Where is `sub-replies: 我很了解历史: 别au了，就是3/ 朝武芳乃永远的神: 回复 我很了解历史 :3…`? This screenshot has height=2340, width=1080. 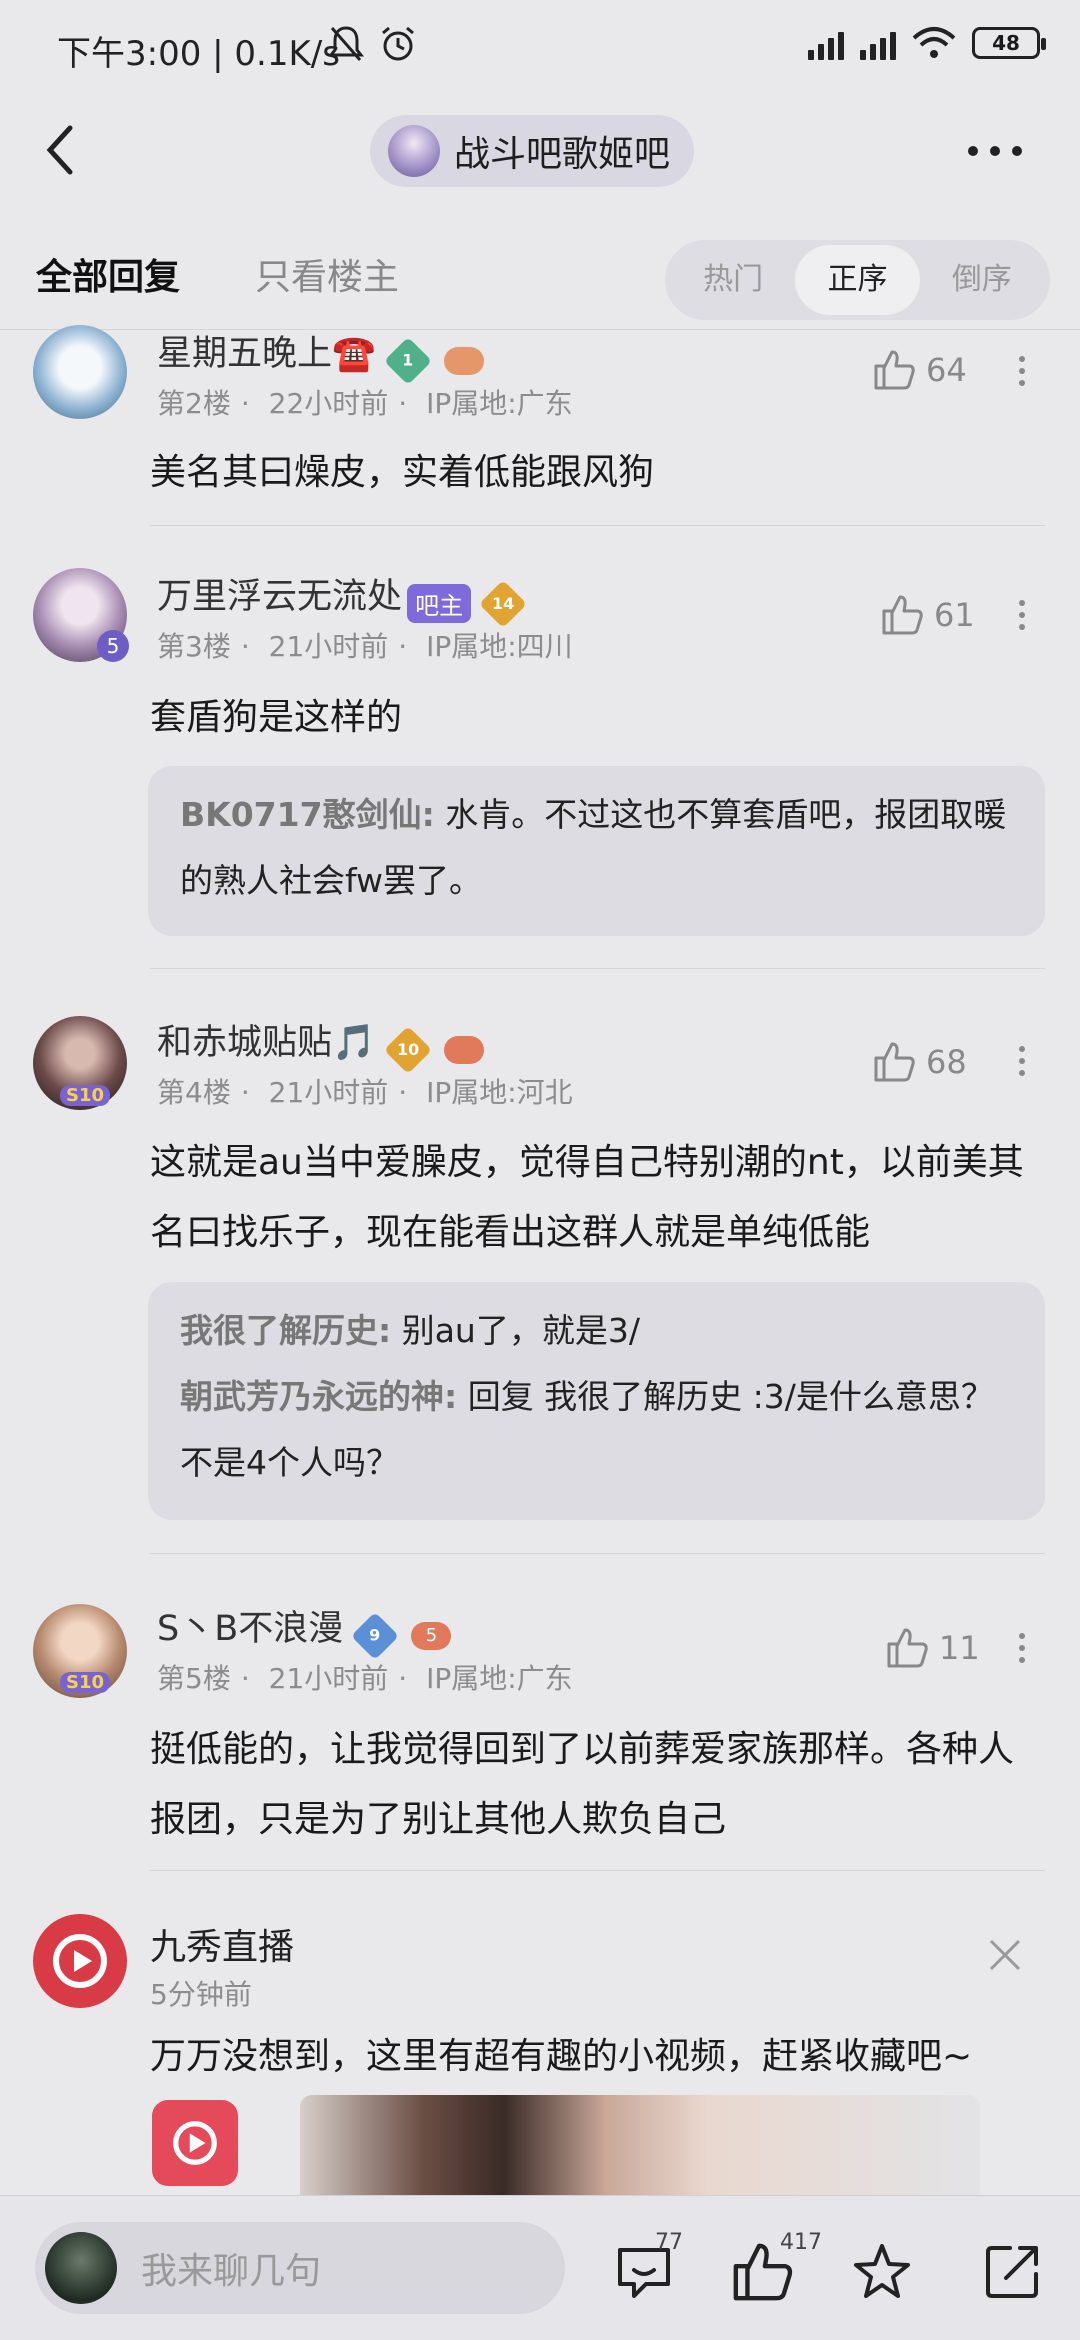 sub-replies: 我很了解历史: 别au了，就是3/ 朝武芳乃永远的神: 回复 我很了解历史 :3… is located at coordinates (596, 1401).